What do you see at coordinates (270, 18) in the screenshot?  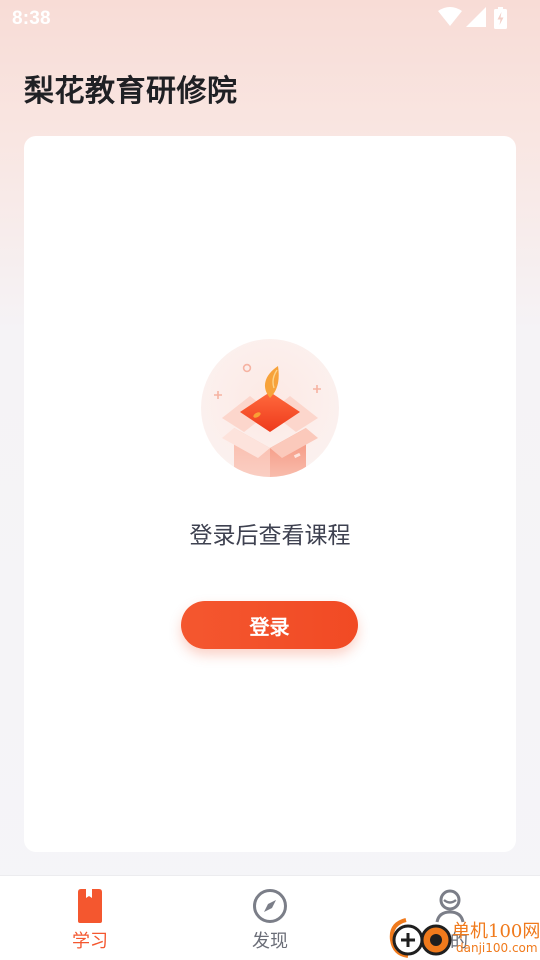 I see `status-bar: 8:38` at bounding box center [270, 18].